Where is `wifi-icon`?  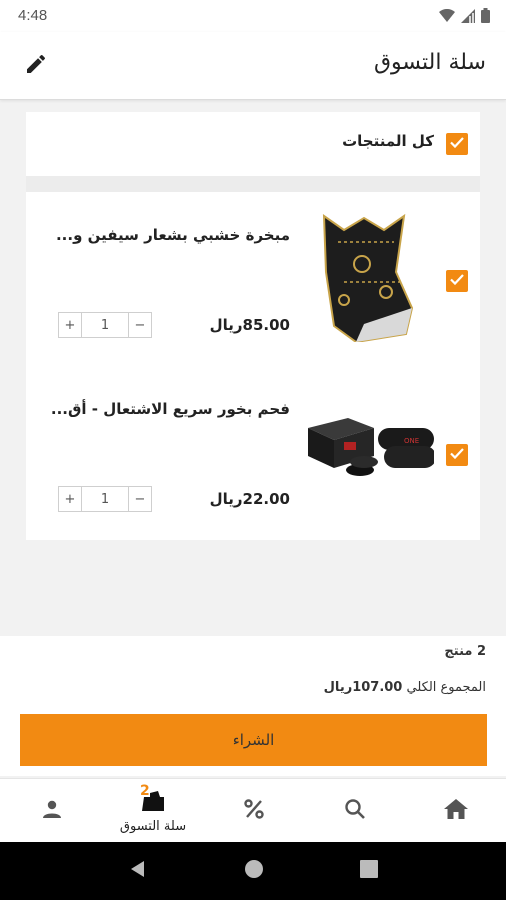
wifi-icon is located at coordinates (447, 17).